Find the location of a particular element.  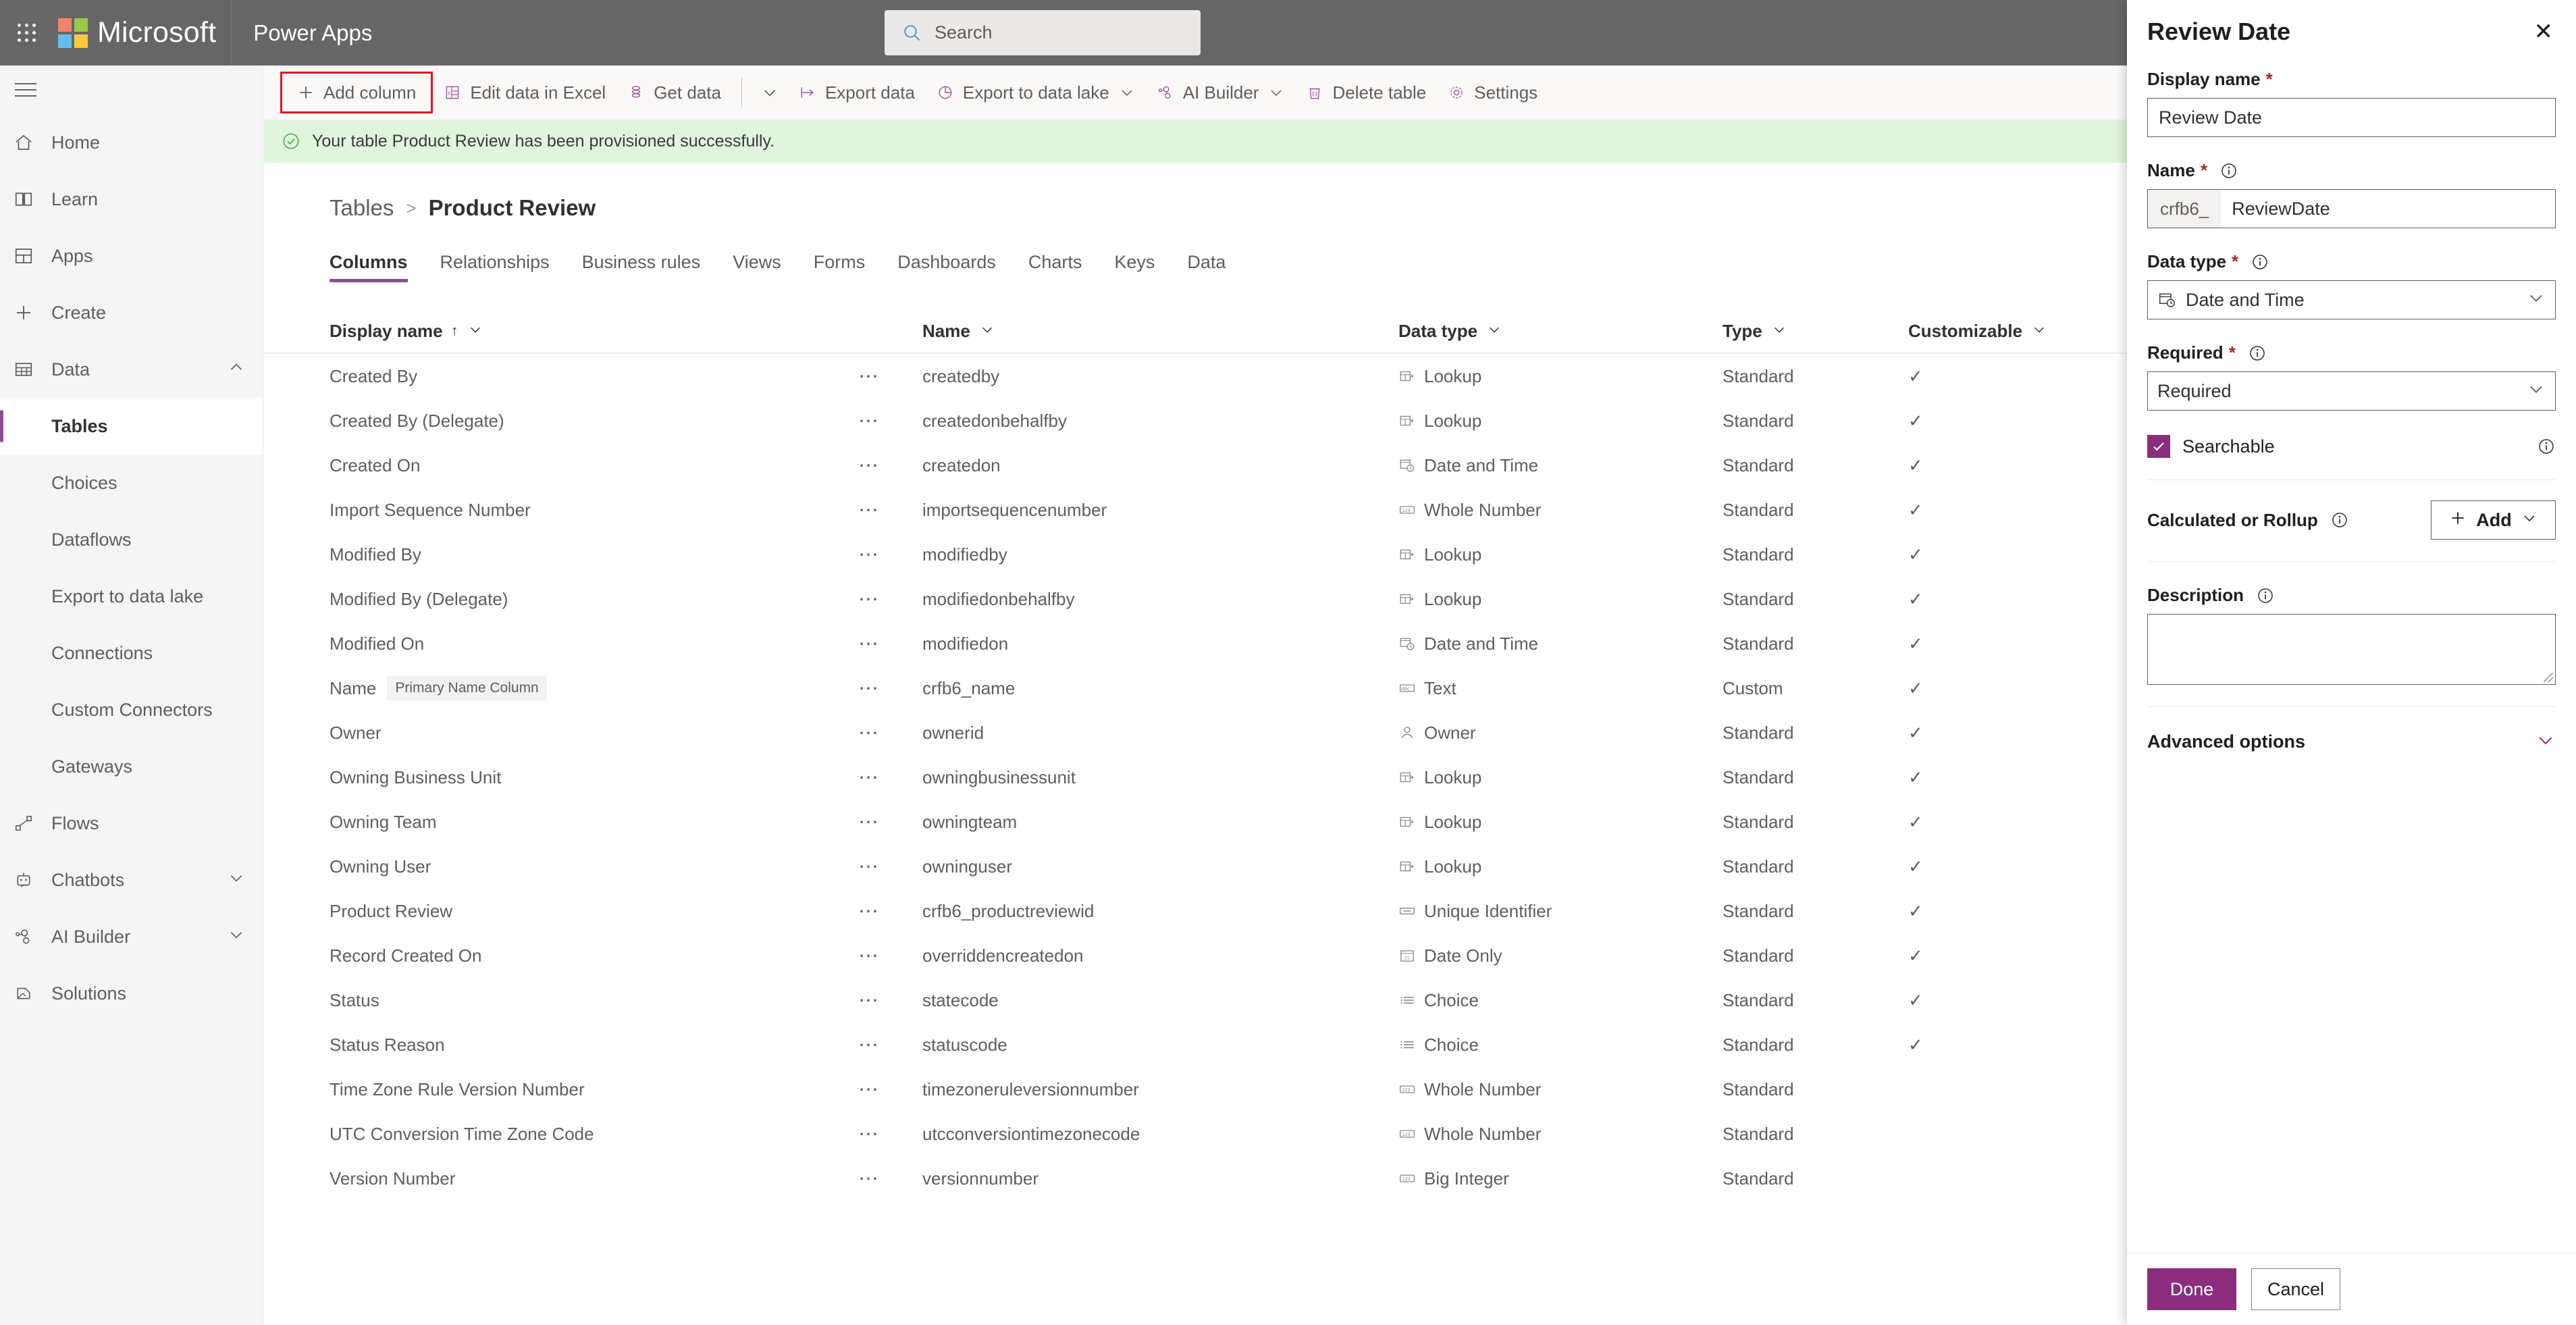

tab-keys: Keys is located at coordinates (1134, 267).